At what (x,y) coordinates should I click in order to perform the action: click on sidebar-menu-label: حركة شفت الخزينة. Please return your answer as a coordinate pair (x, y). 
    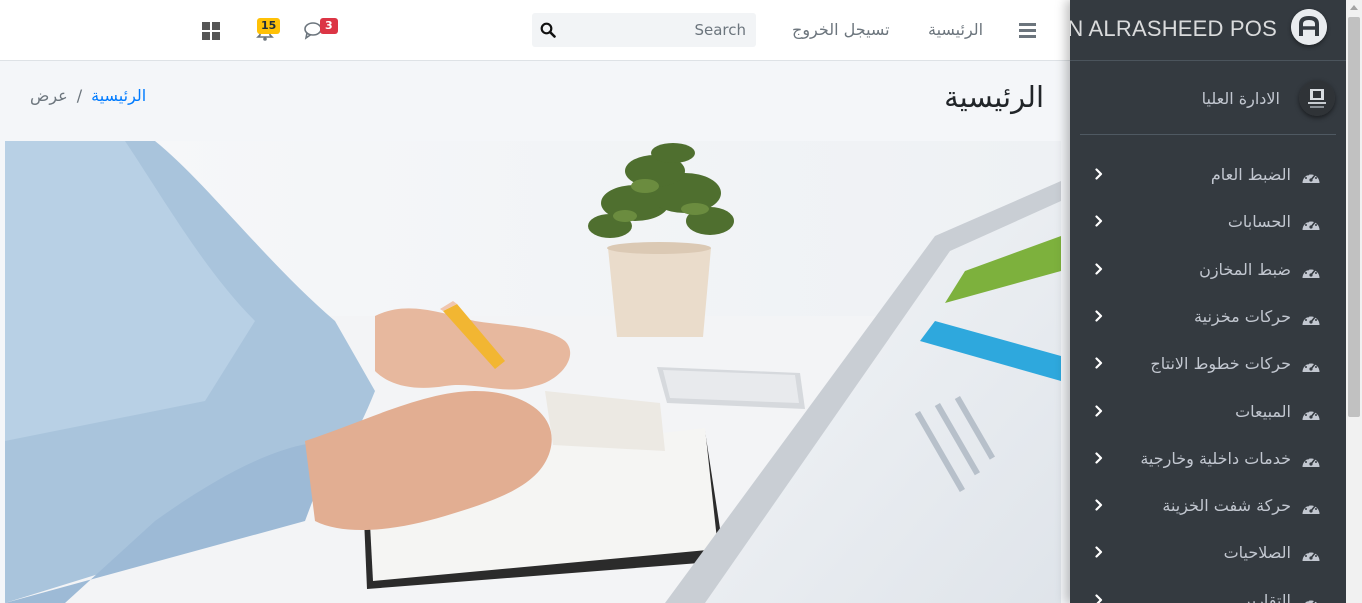
    Looking at the image, I should click on (1226, 506).